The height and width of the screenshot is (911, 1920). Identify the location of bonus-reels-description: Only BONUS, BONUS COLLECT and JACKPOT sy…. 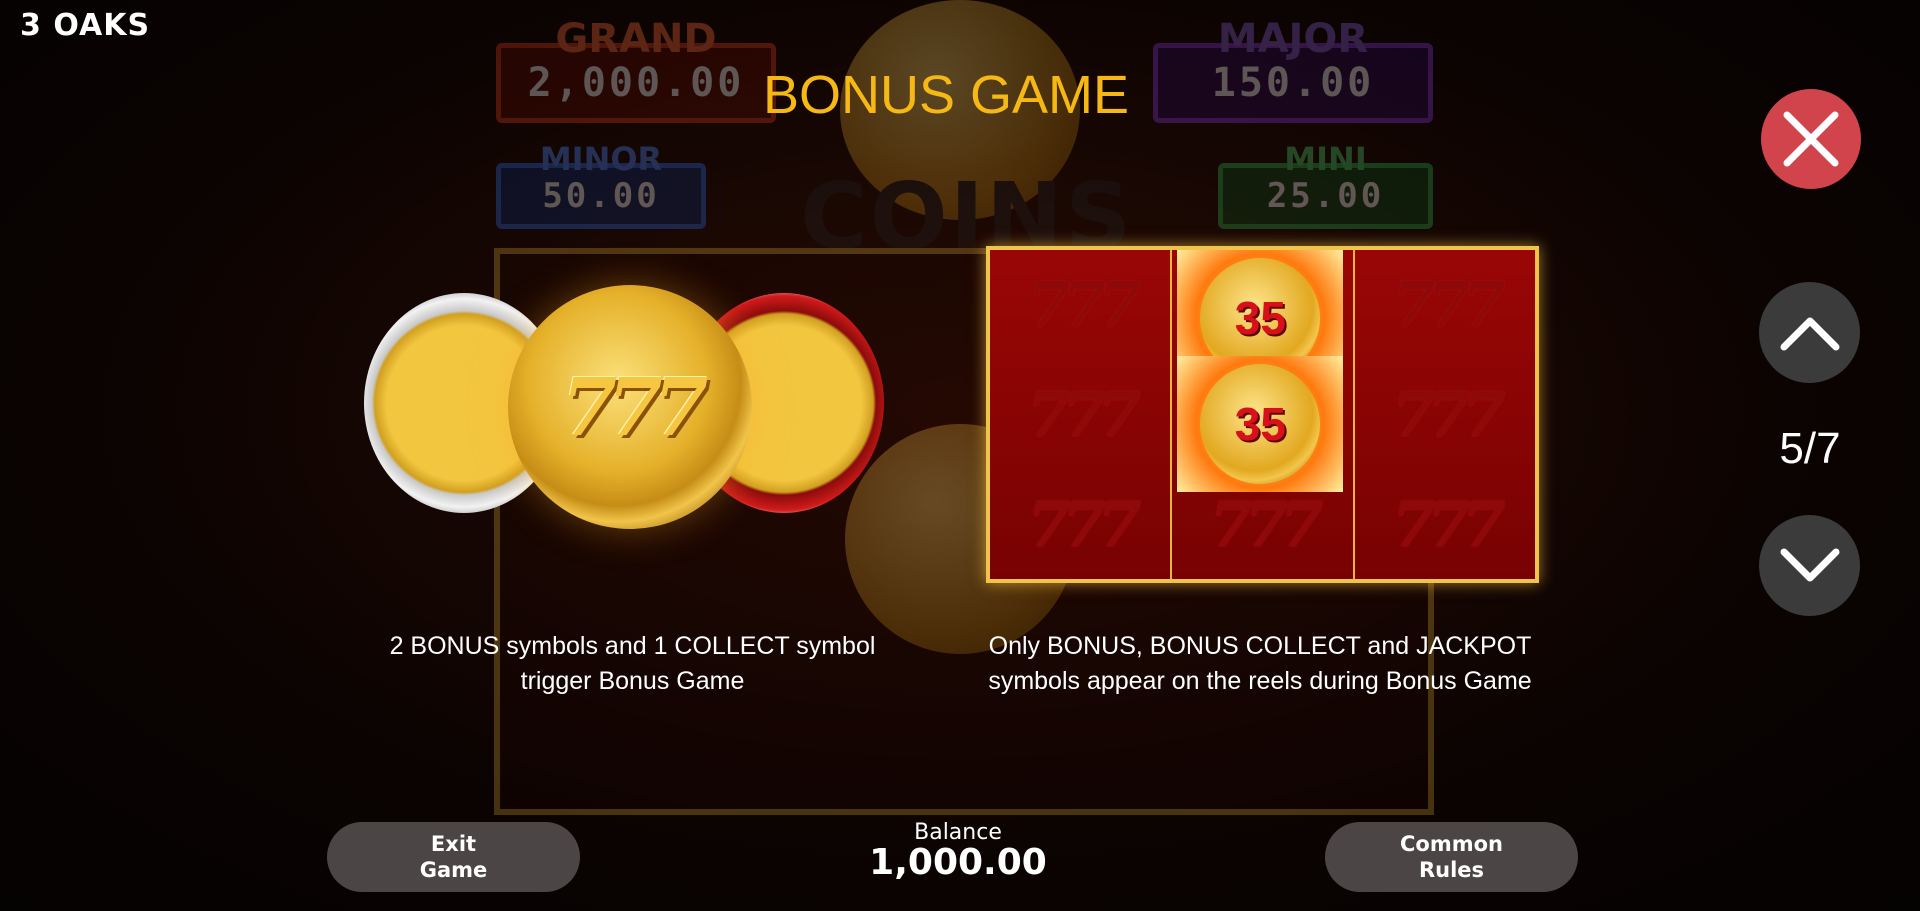
(1260, 663).